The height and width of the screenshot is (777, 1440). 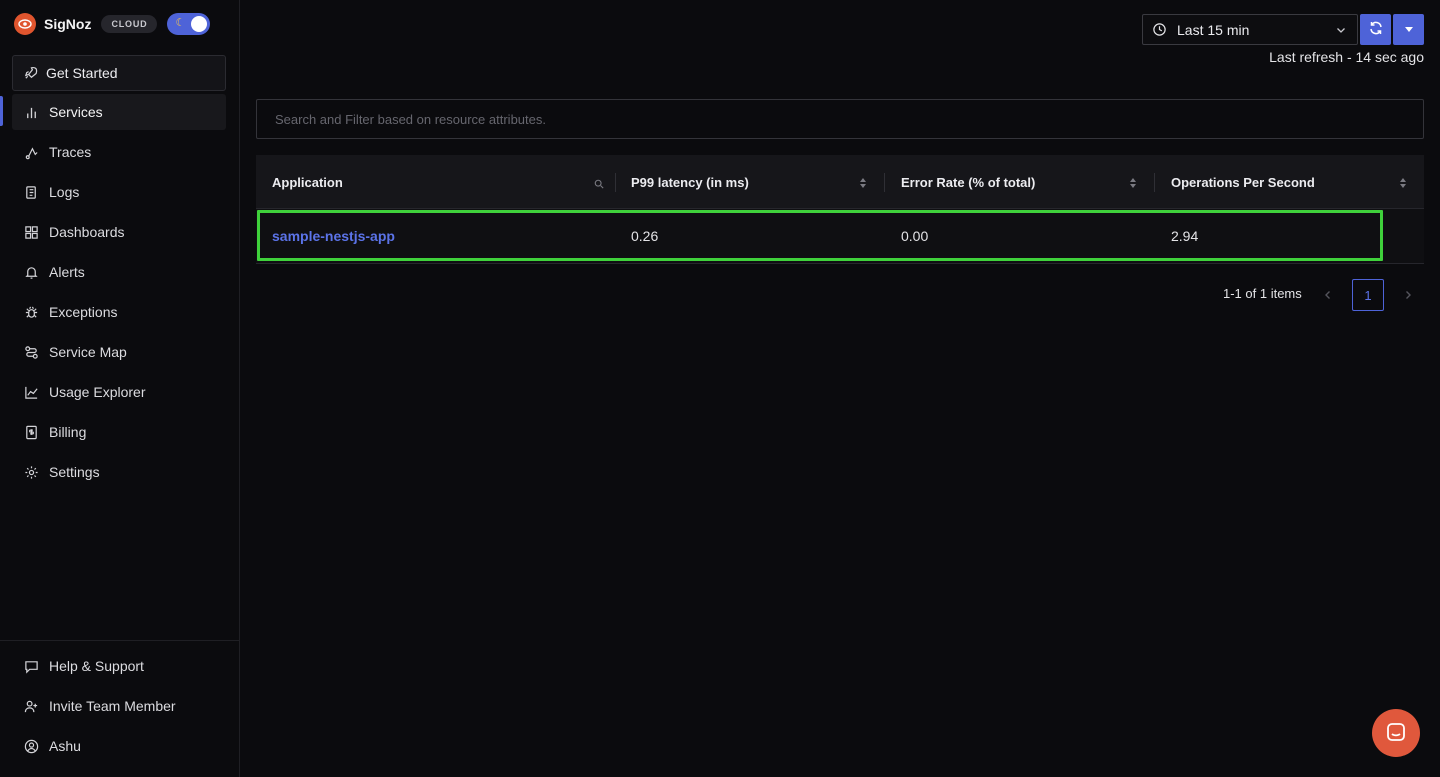 I want to click on sidebar-item-settings: Settings, so click(x=119, y=472).